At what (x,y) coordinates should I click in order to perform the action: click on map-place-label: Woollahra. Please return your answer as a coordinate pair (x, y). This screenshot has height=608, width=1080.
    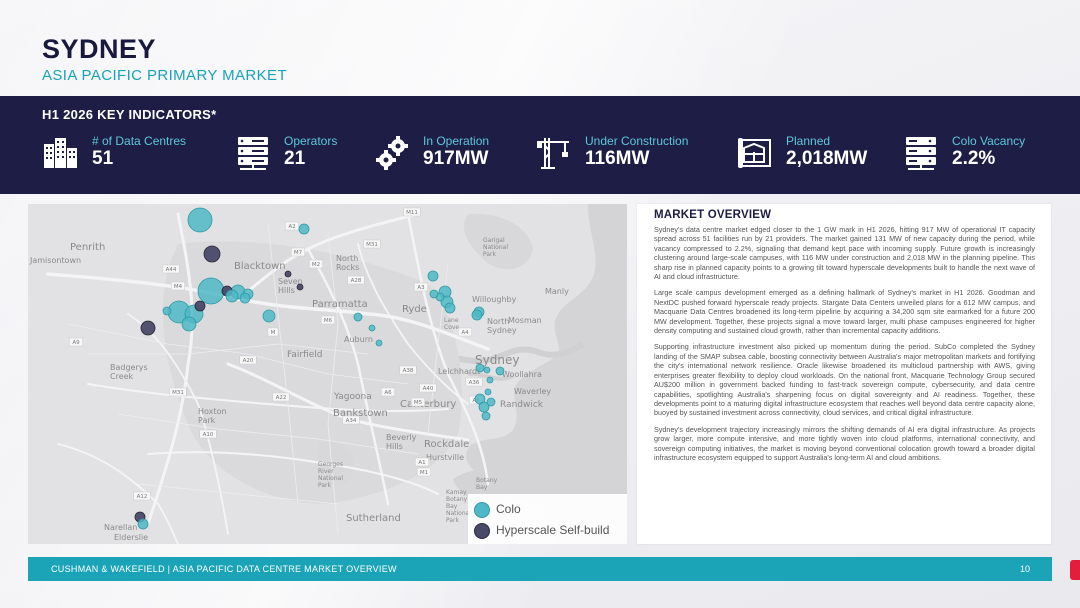
    Looking at the image, I should click on (522, 374).